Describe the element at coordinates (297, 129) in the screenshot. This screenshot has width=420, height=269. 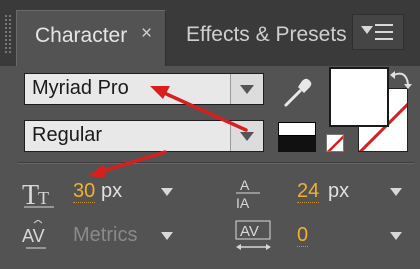
I see `white-swatch` at that location.